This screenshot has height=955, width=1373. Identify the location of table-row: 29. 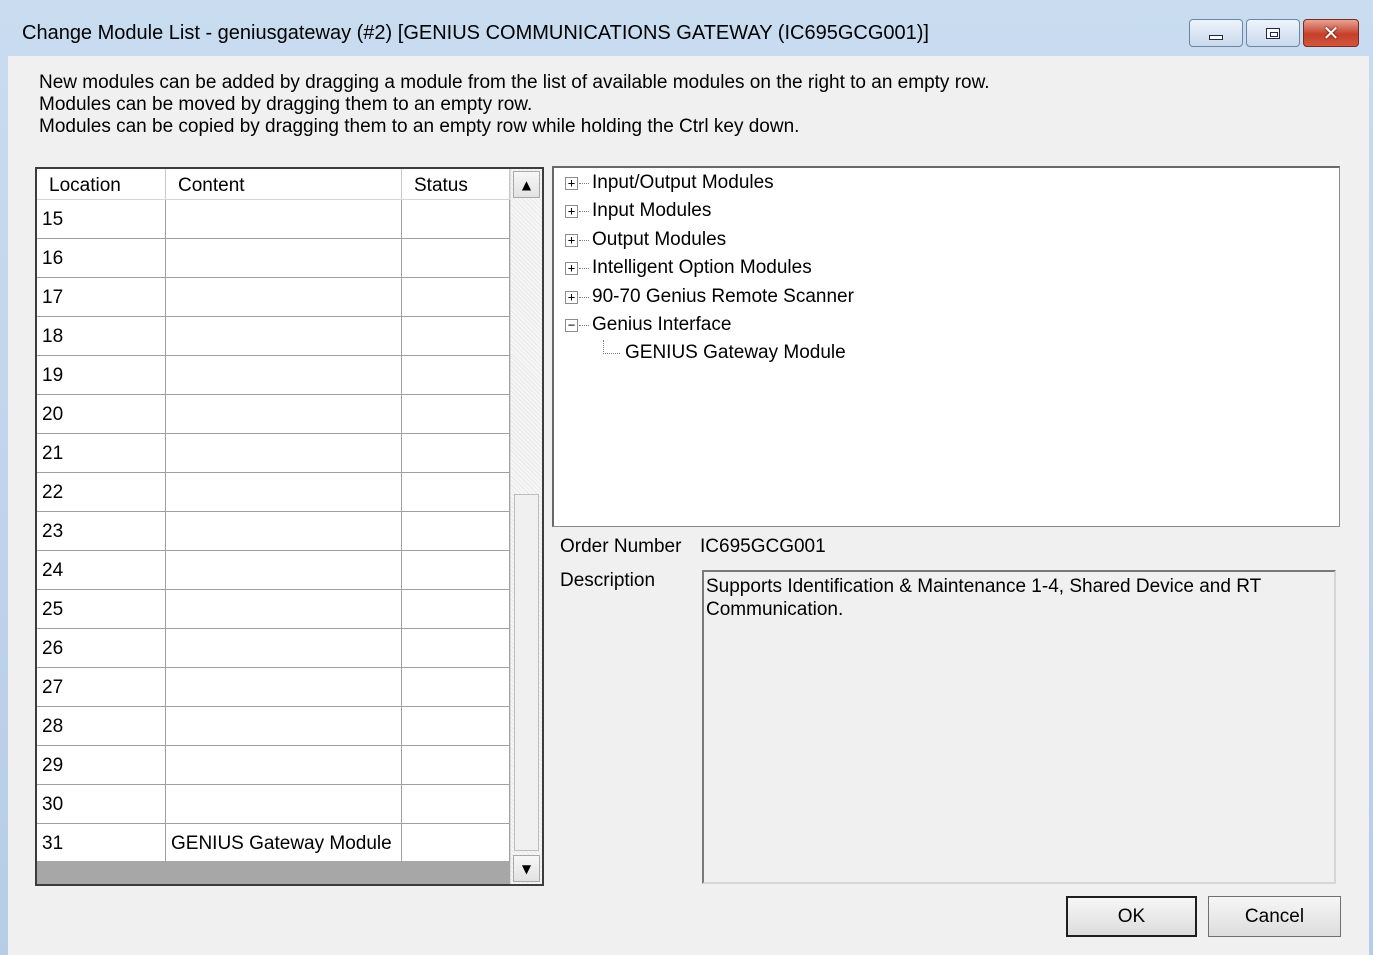
(273, 765).